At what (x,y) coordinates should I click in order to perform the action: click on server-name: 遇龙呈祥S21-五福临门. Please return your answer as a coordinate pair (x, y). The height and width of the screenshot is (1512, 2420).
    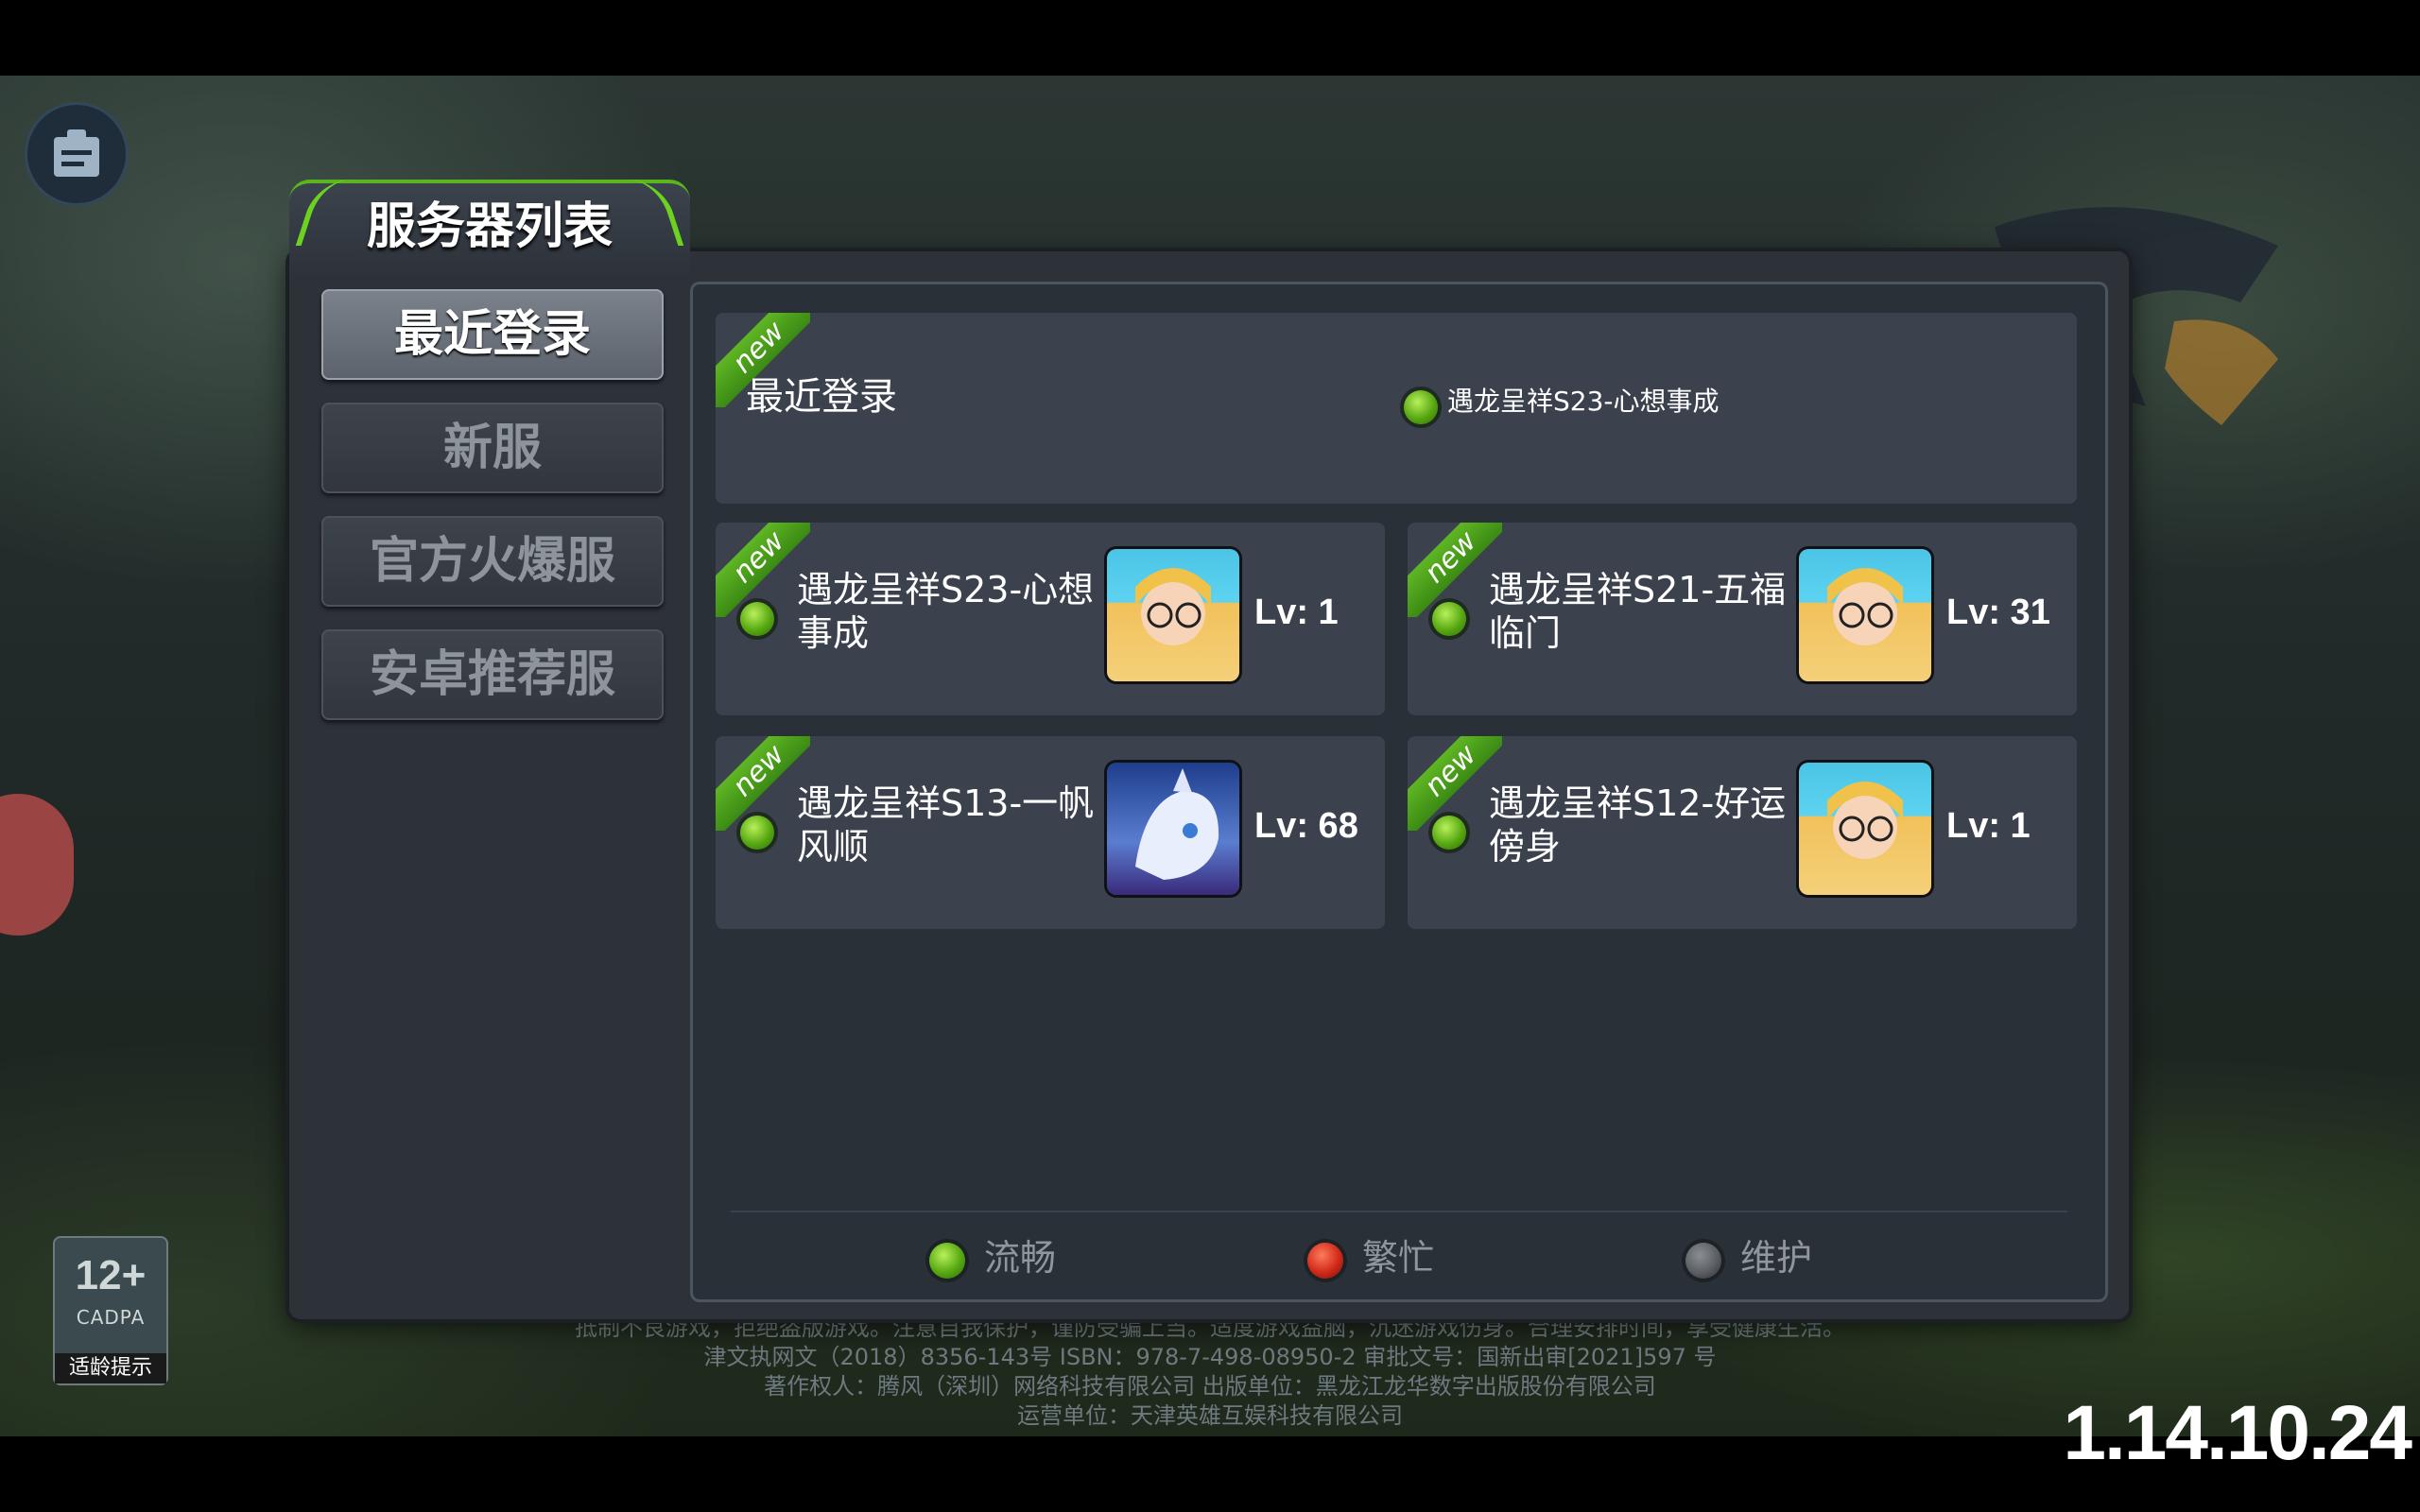
    Looking at the image, I should click on (1638, 611).